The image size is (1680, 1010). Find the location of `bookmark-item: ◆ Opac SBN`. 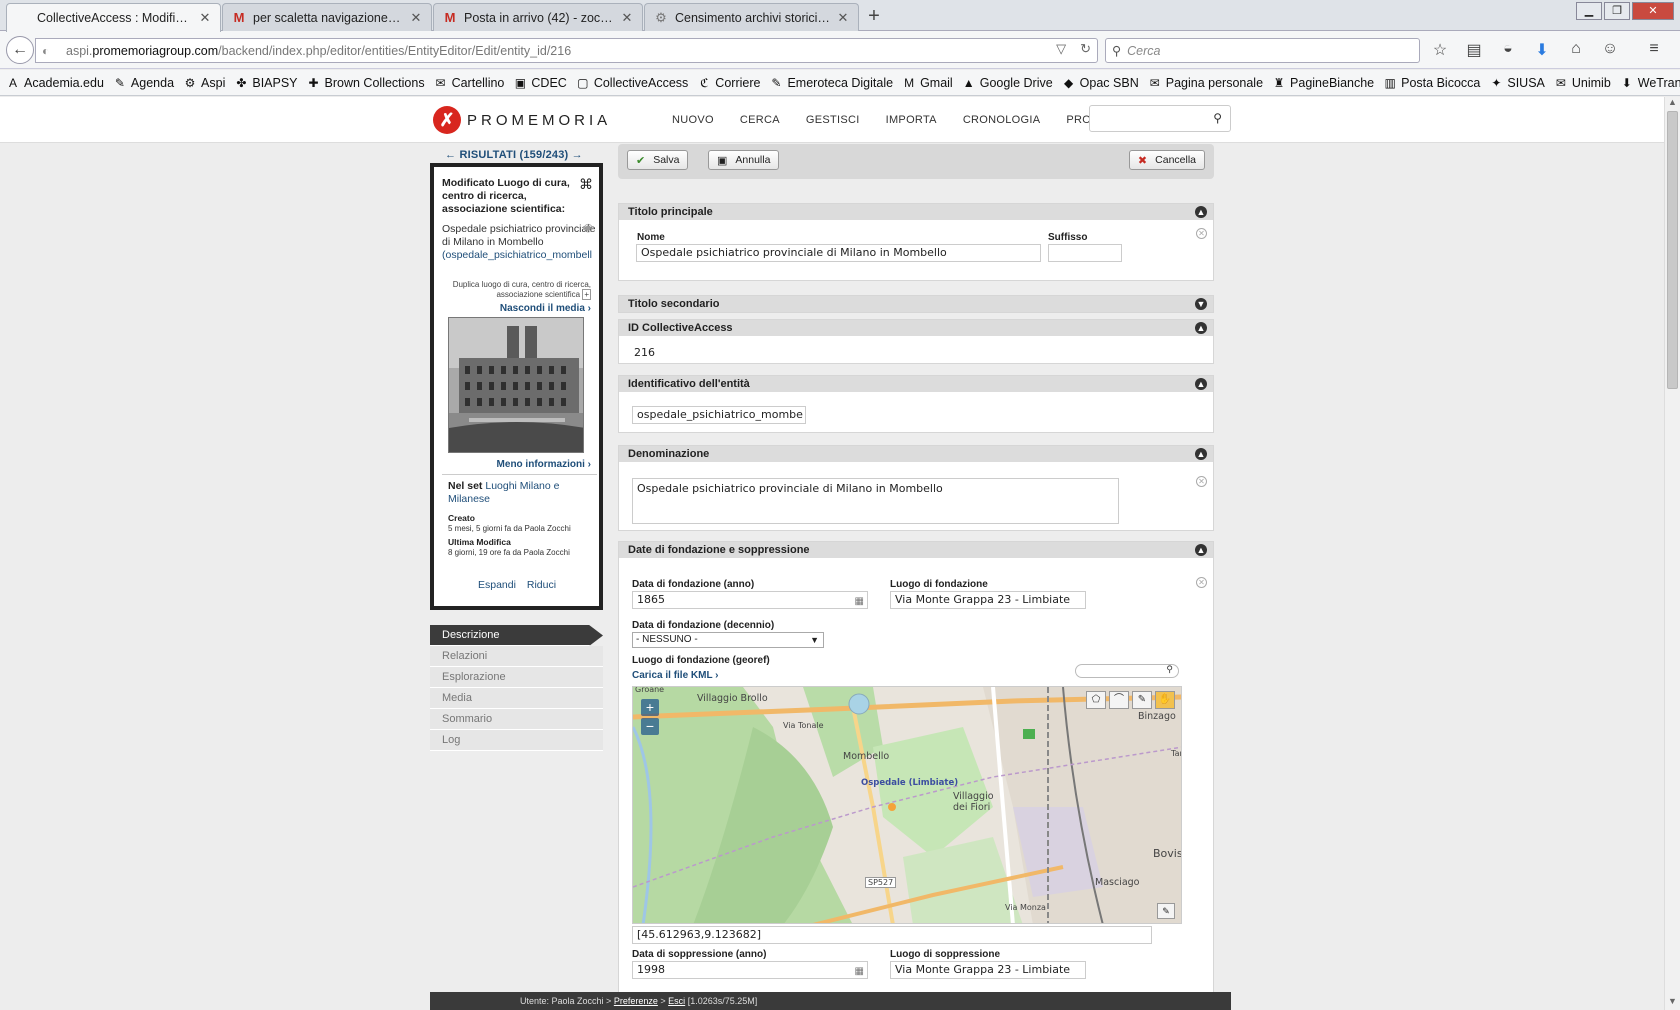

bookmark-item: ◆ Opac SBN is located at coordinates (1100, 83).